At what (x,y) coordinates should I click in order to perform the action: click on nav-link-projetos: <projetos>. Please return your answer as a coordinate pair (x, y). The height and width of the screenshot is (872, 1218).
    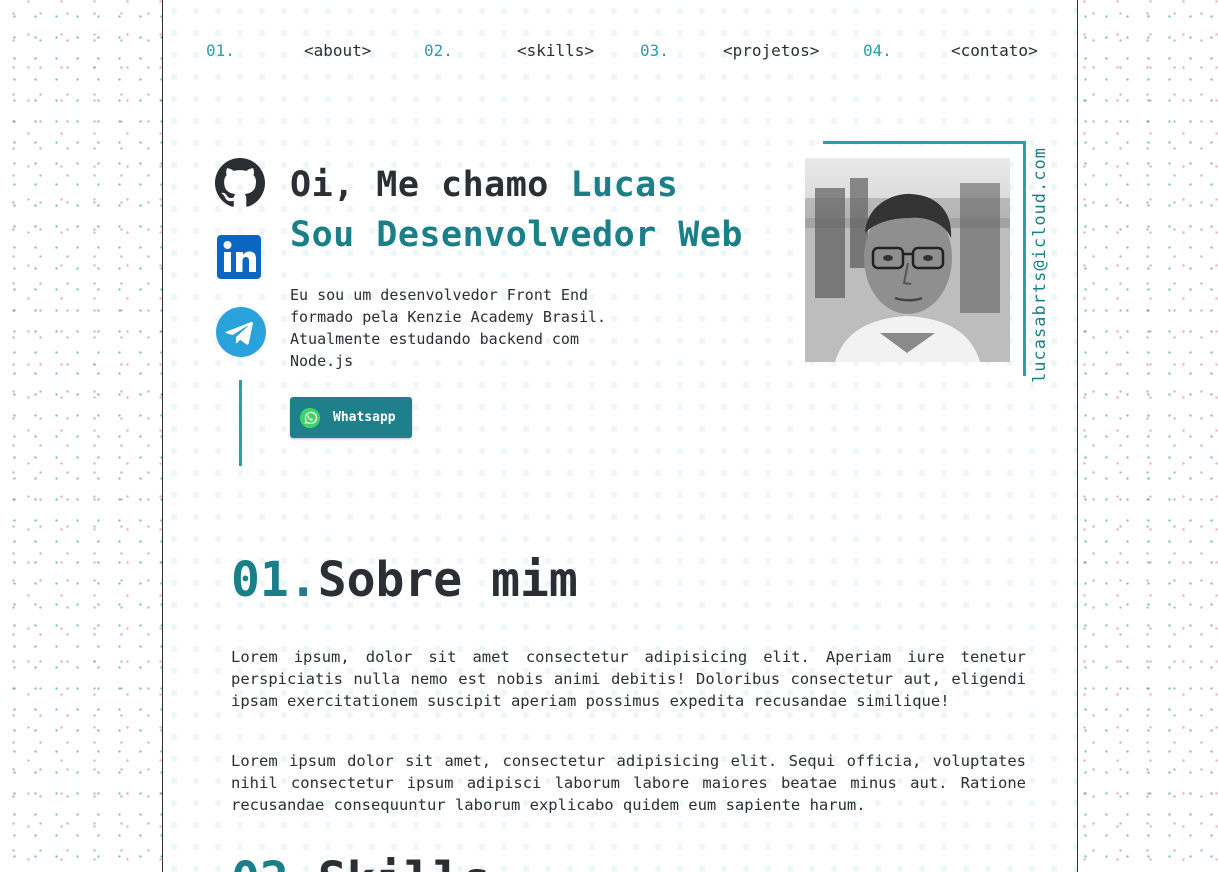
    Looking at the image, I should click on (771, 50).